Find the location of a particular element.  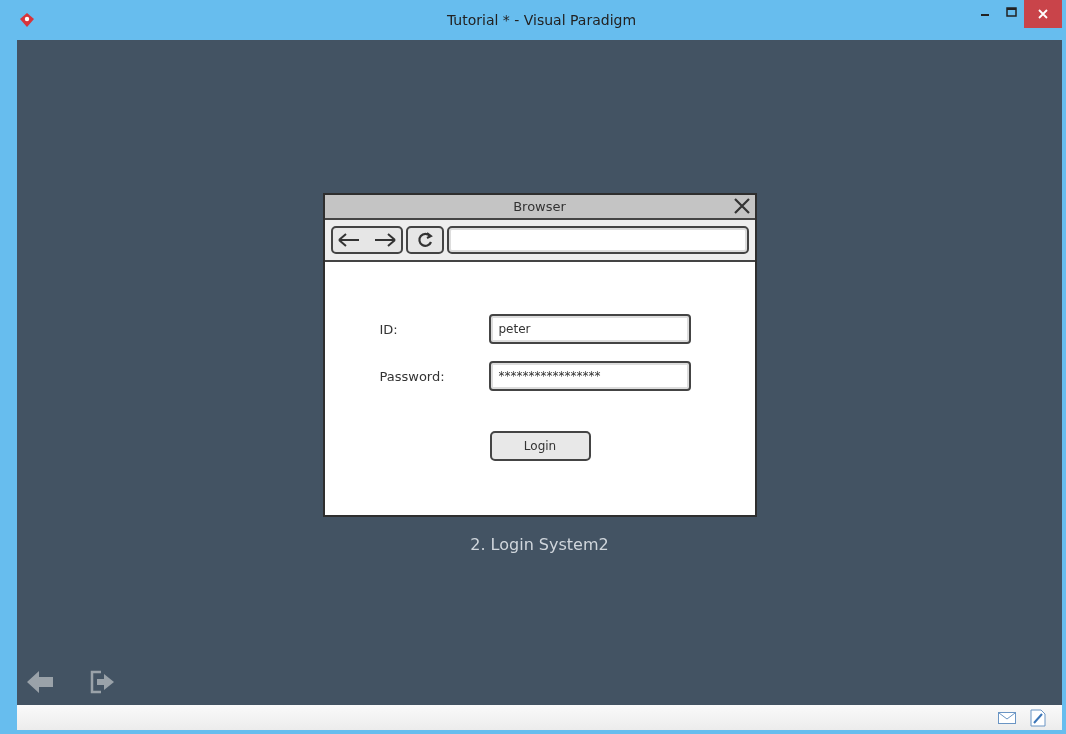

window-title: Tutorial * - Visual Paradigm is located at coordinates (541, 20).